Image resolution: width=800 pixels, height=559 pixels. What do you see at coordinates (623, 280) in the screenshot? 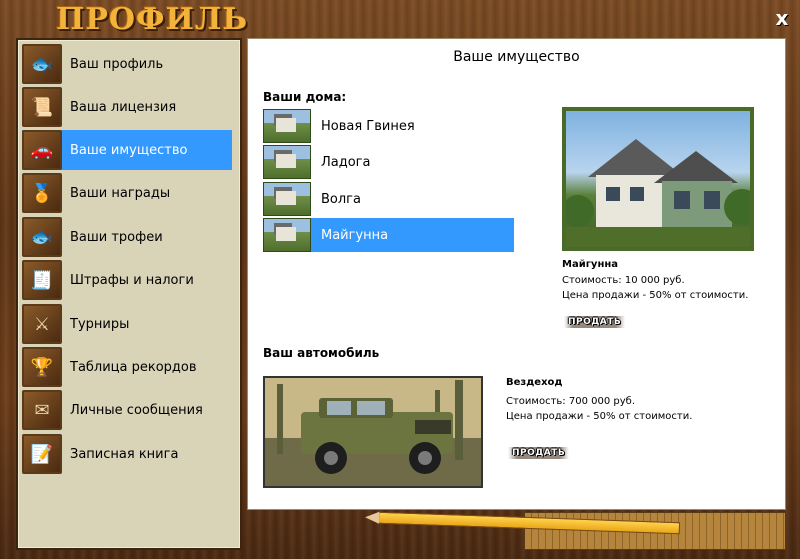
I see `house-cost: Стоимость: 10 000 руб.` at bounding box center [623, 280].